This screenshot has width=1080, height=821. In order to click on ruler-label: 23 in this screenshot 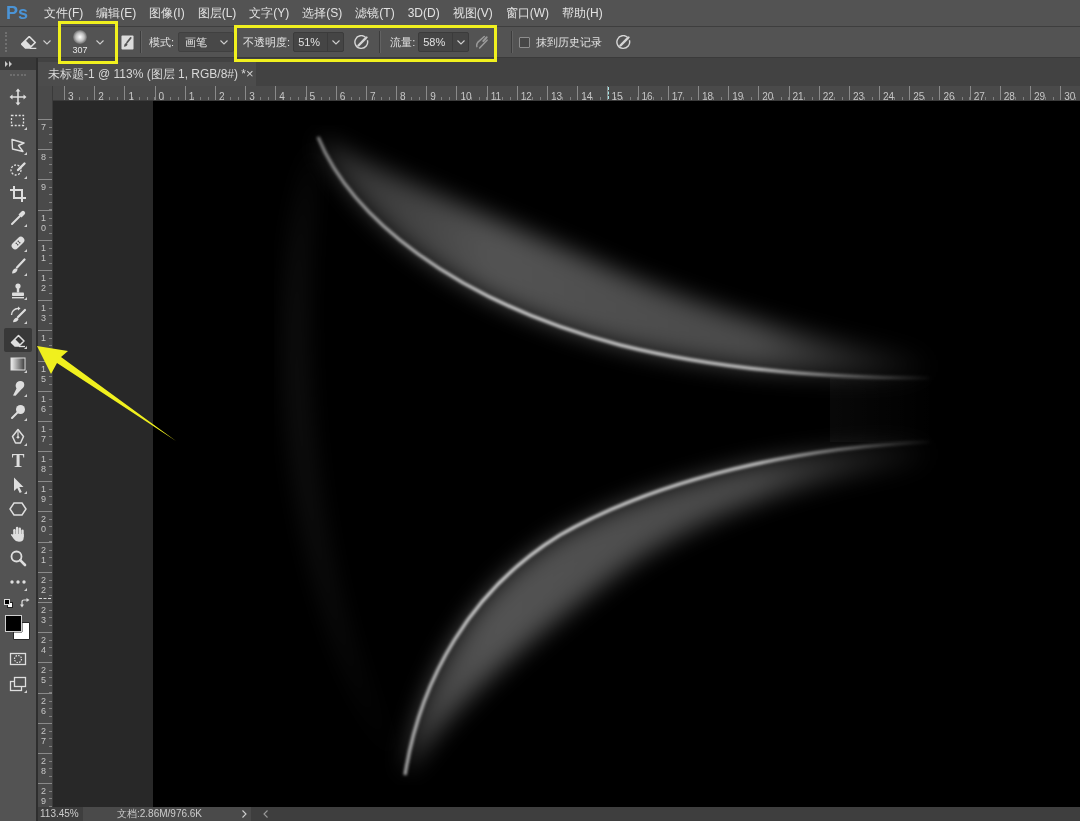, I will do `click(44, 615)`.